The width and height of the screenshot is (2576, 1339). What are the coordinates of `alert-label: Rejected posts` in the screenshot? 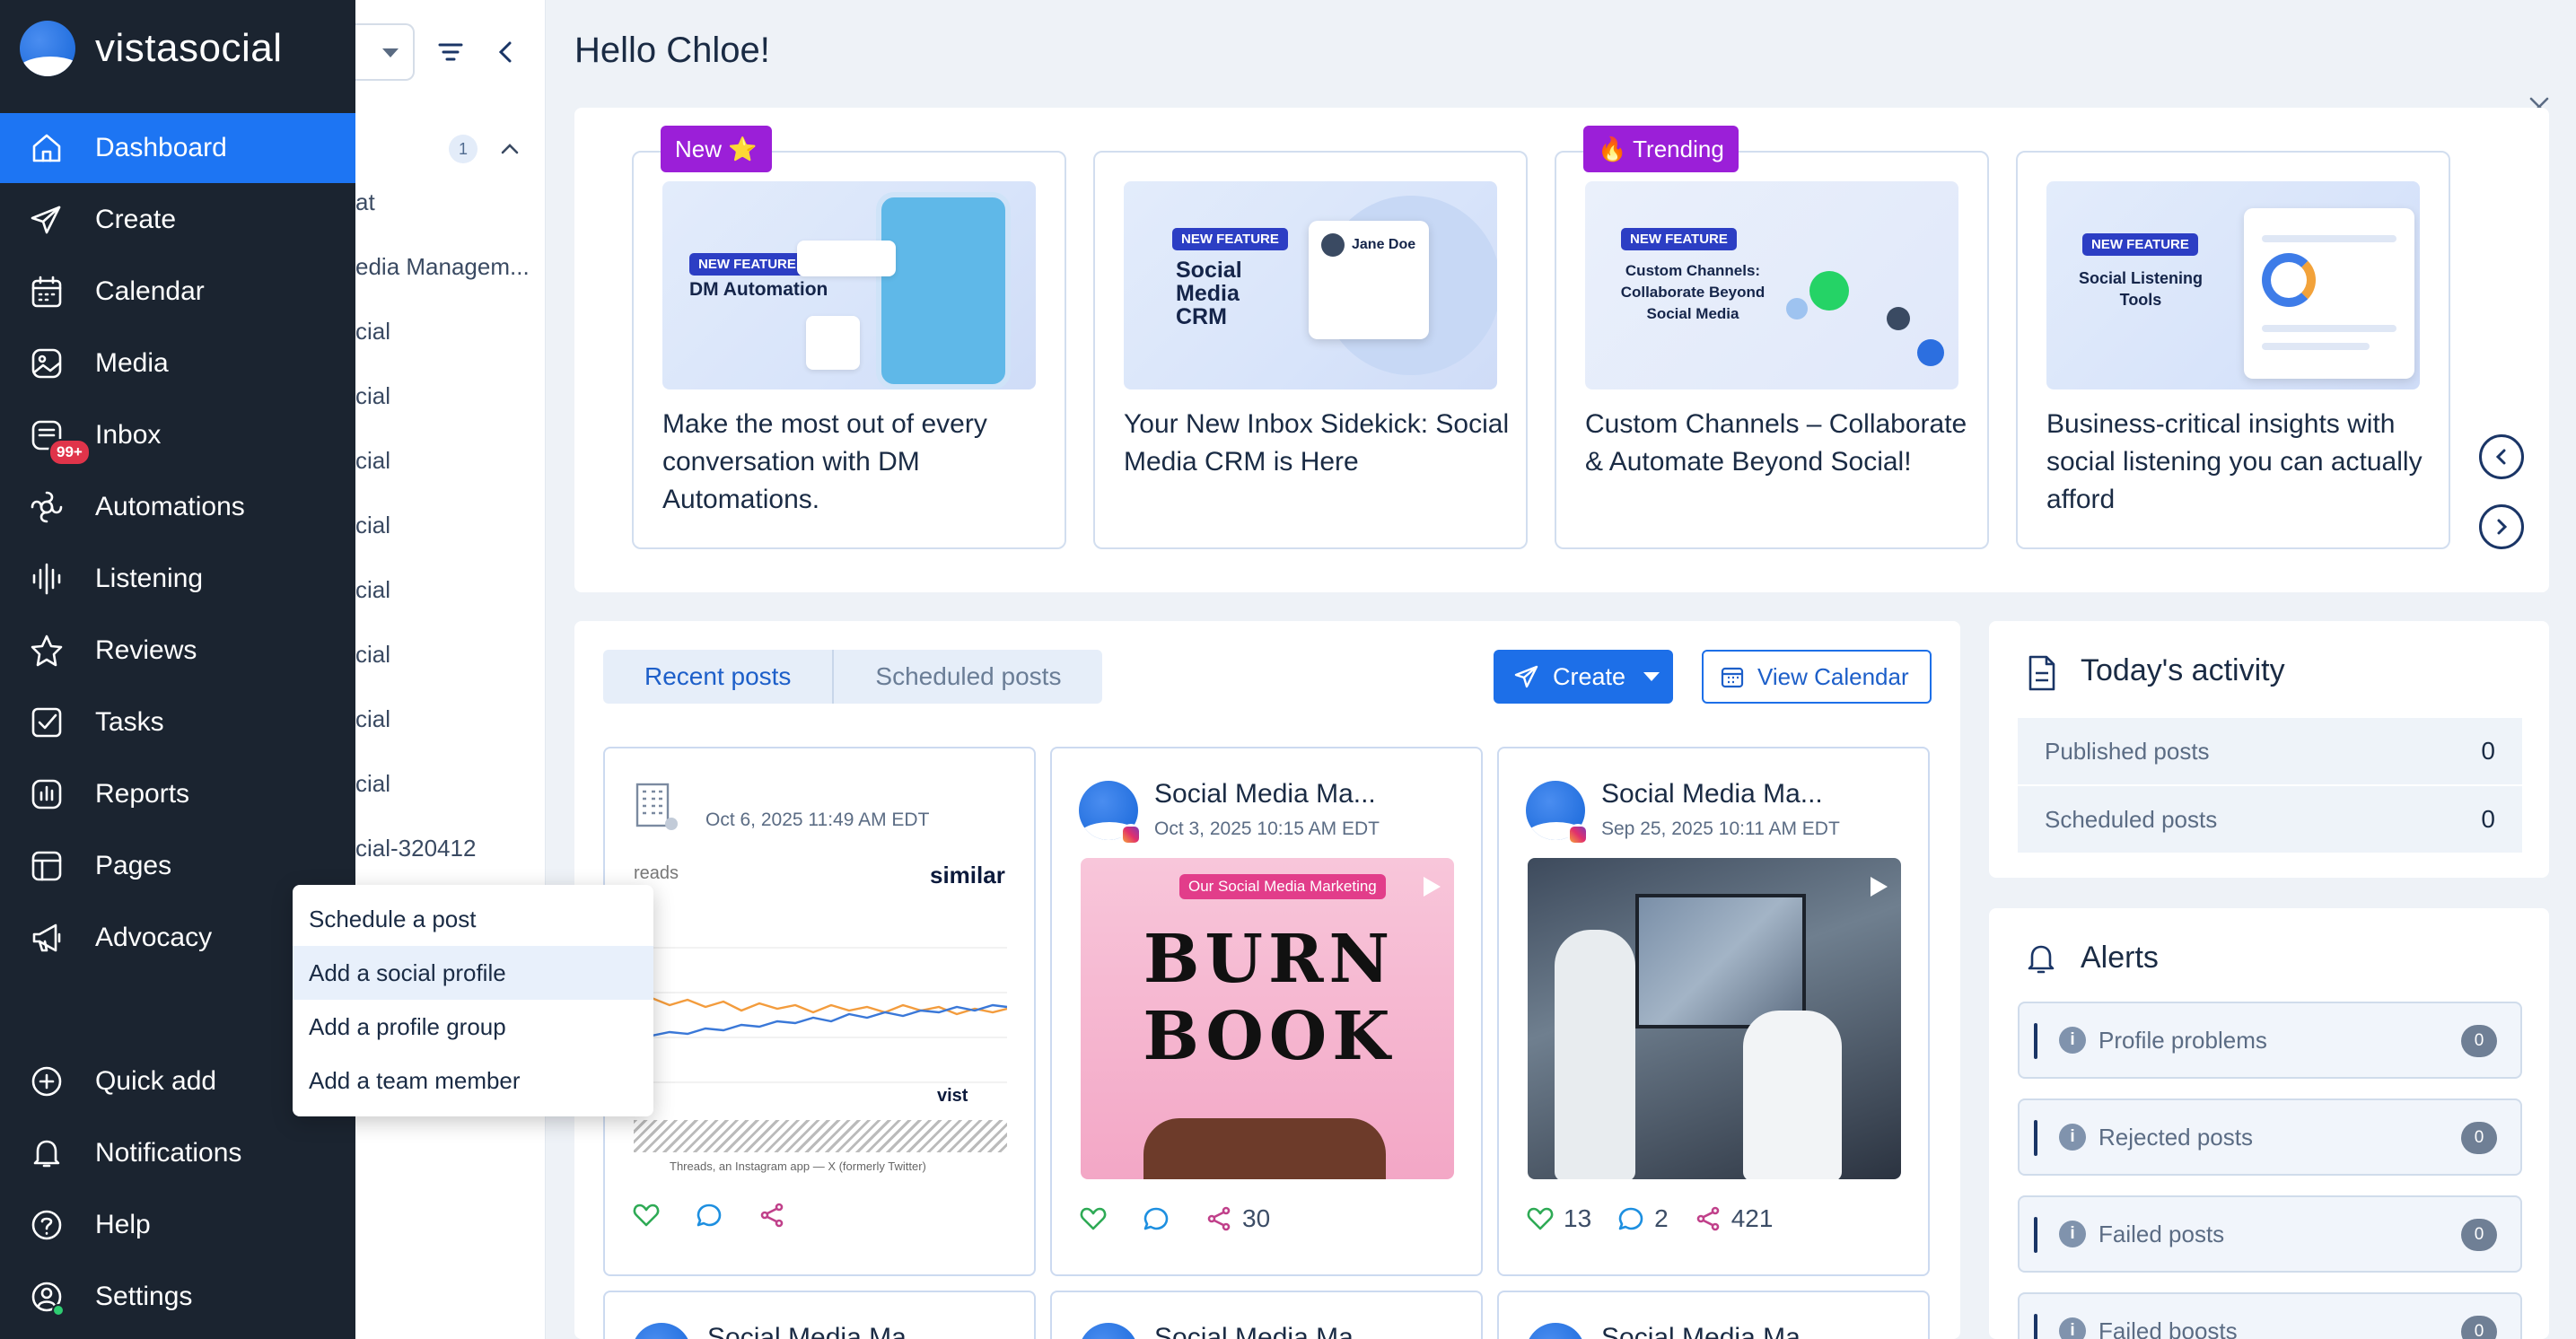 It's located at (2175, 1137).